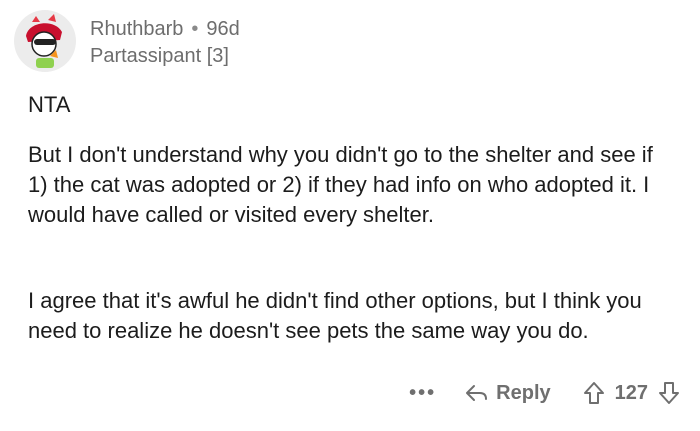 The width and height of the screenshot is (700, 431). I want to click on reply-button: Reply, so click(507, 393).